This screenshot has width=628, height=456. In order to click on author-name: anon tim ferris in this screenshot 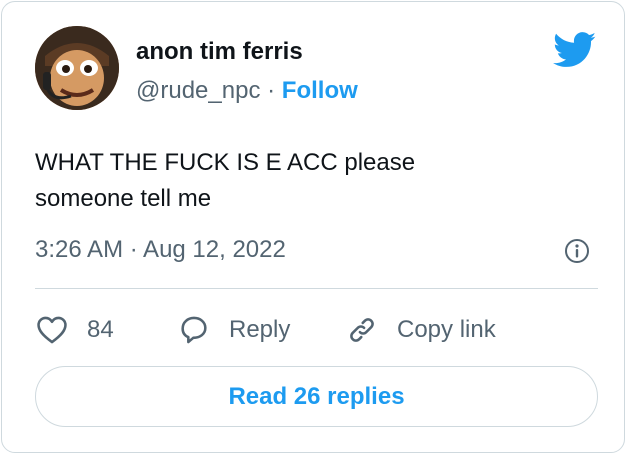, I will do `click(219, 52)`.